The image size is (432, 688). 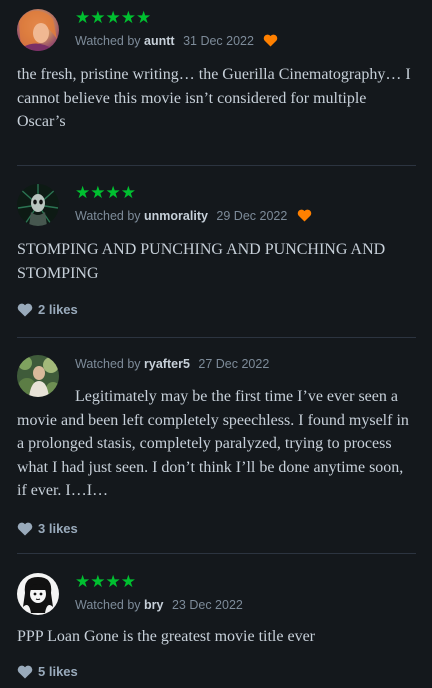 I want to click on review-header: ★★★★ Watched by unmorality 29 Dec 2022, so click(x=216, y=207).